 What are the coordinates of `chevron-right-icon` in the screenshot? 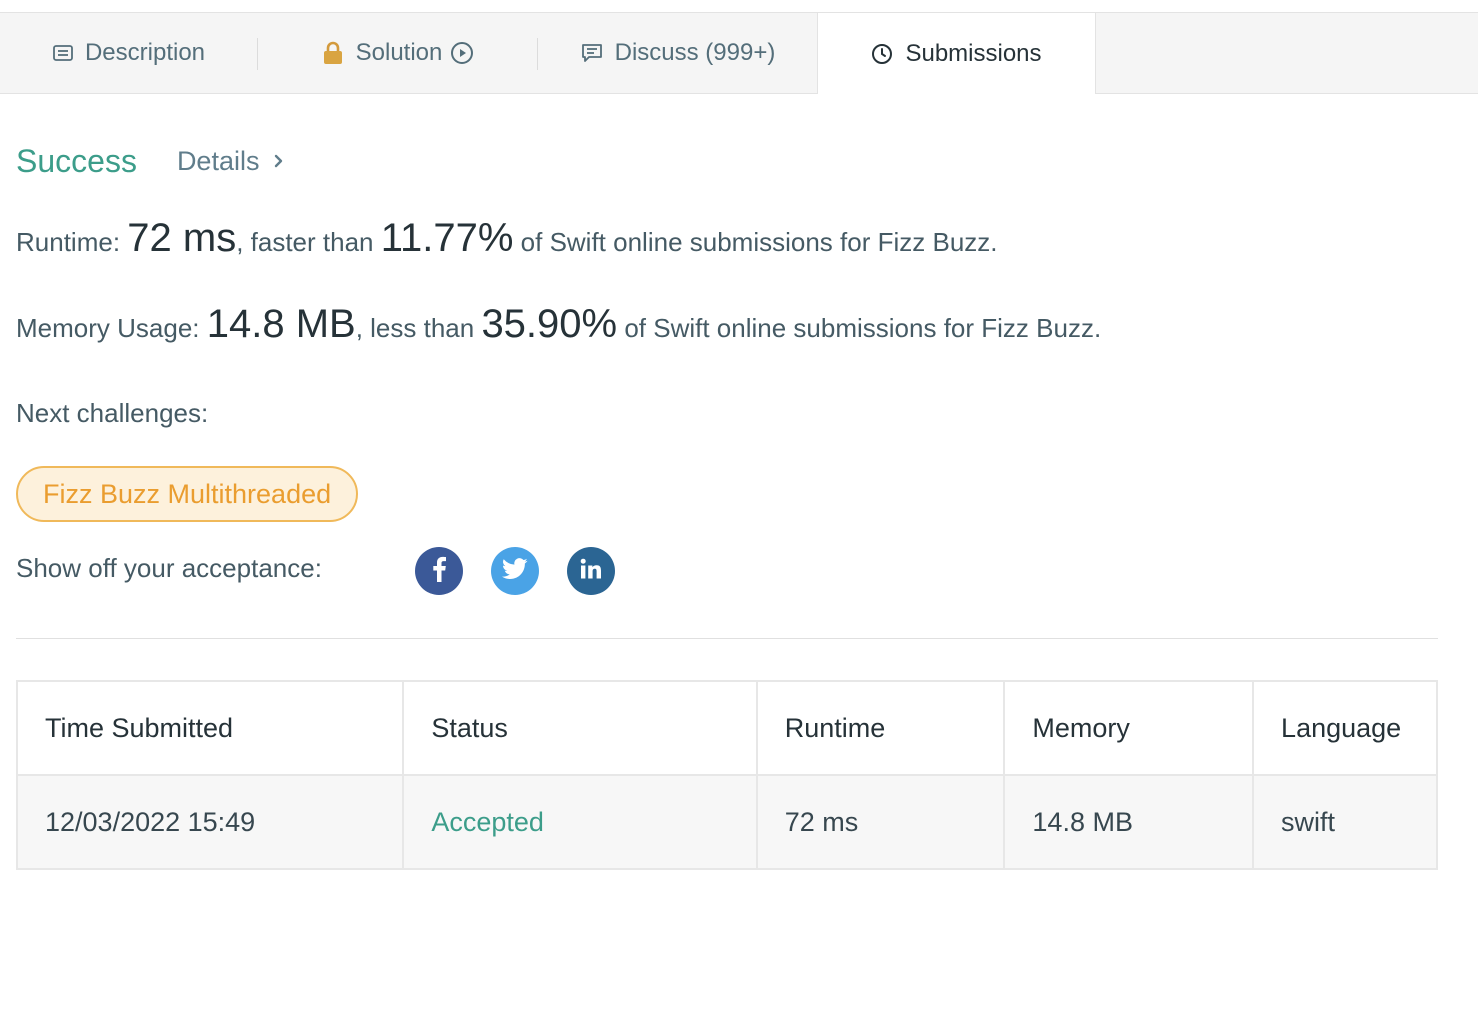 It's located at (279, 161).